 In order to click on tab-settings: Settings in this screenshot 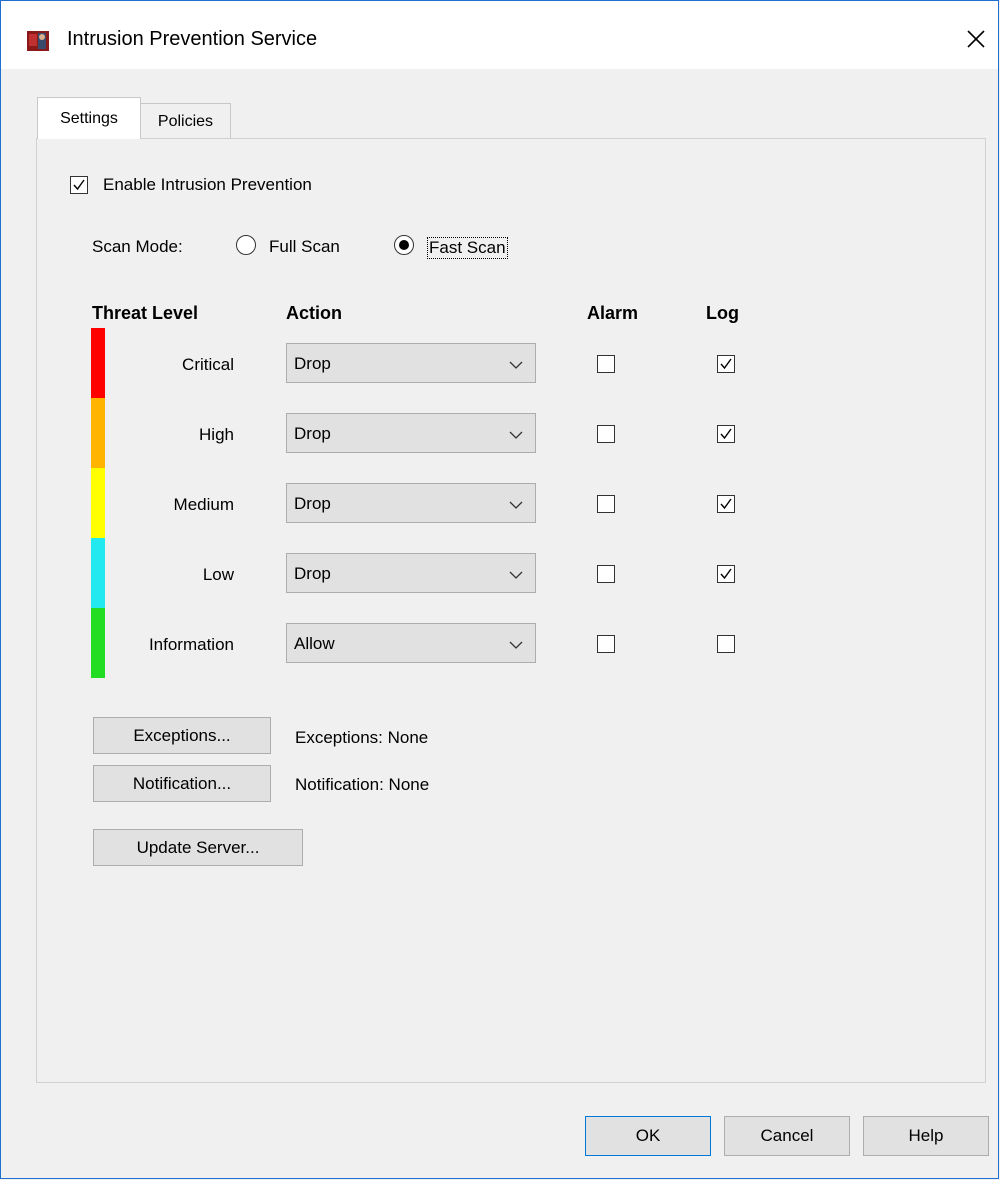, I will do `click(89, 118)`.